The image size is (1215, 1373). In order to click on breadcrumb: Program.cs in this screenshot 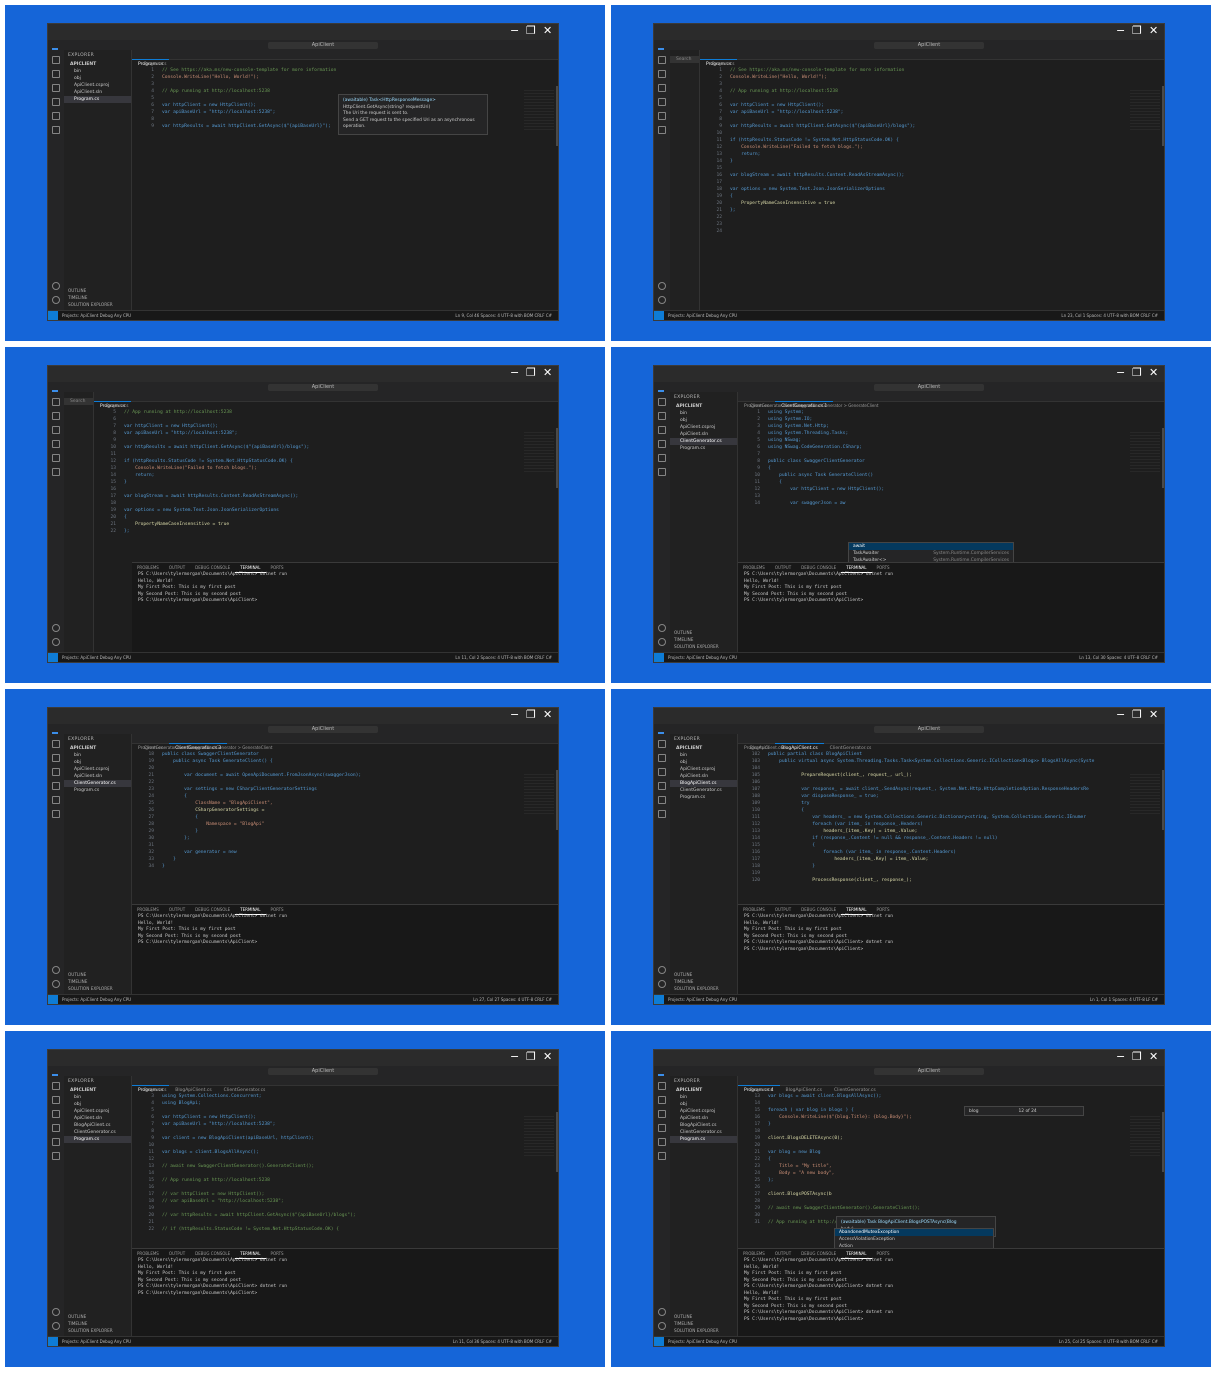, I will do `click(326, 405)`.